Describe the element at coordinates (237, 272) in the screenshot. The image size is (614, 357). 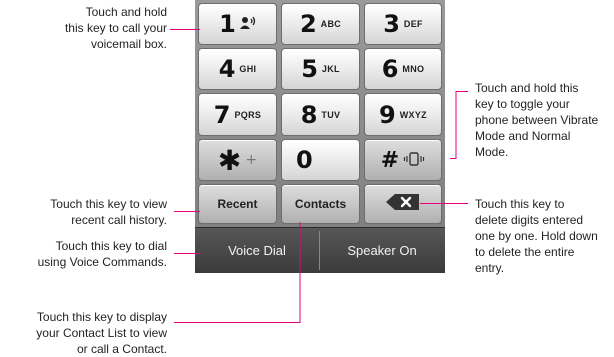
I see `leader-contacts` at that location.